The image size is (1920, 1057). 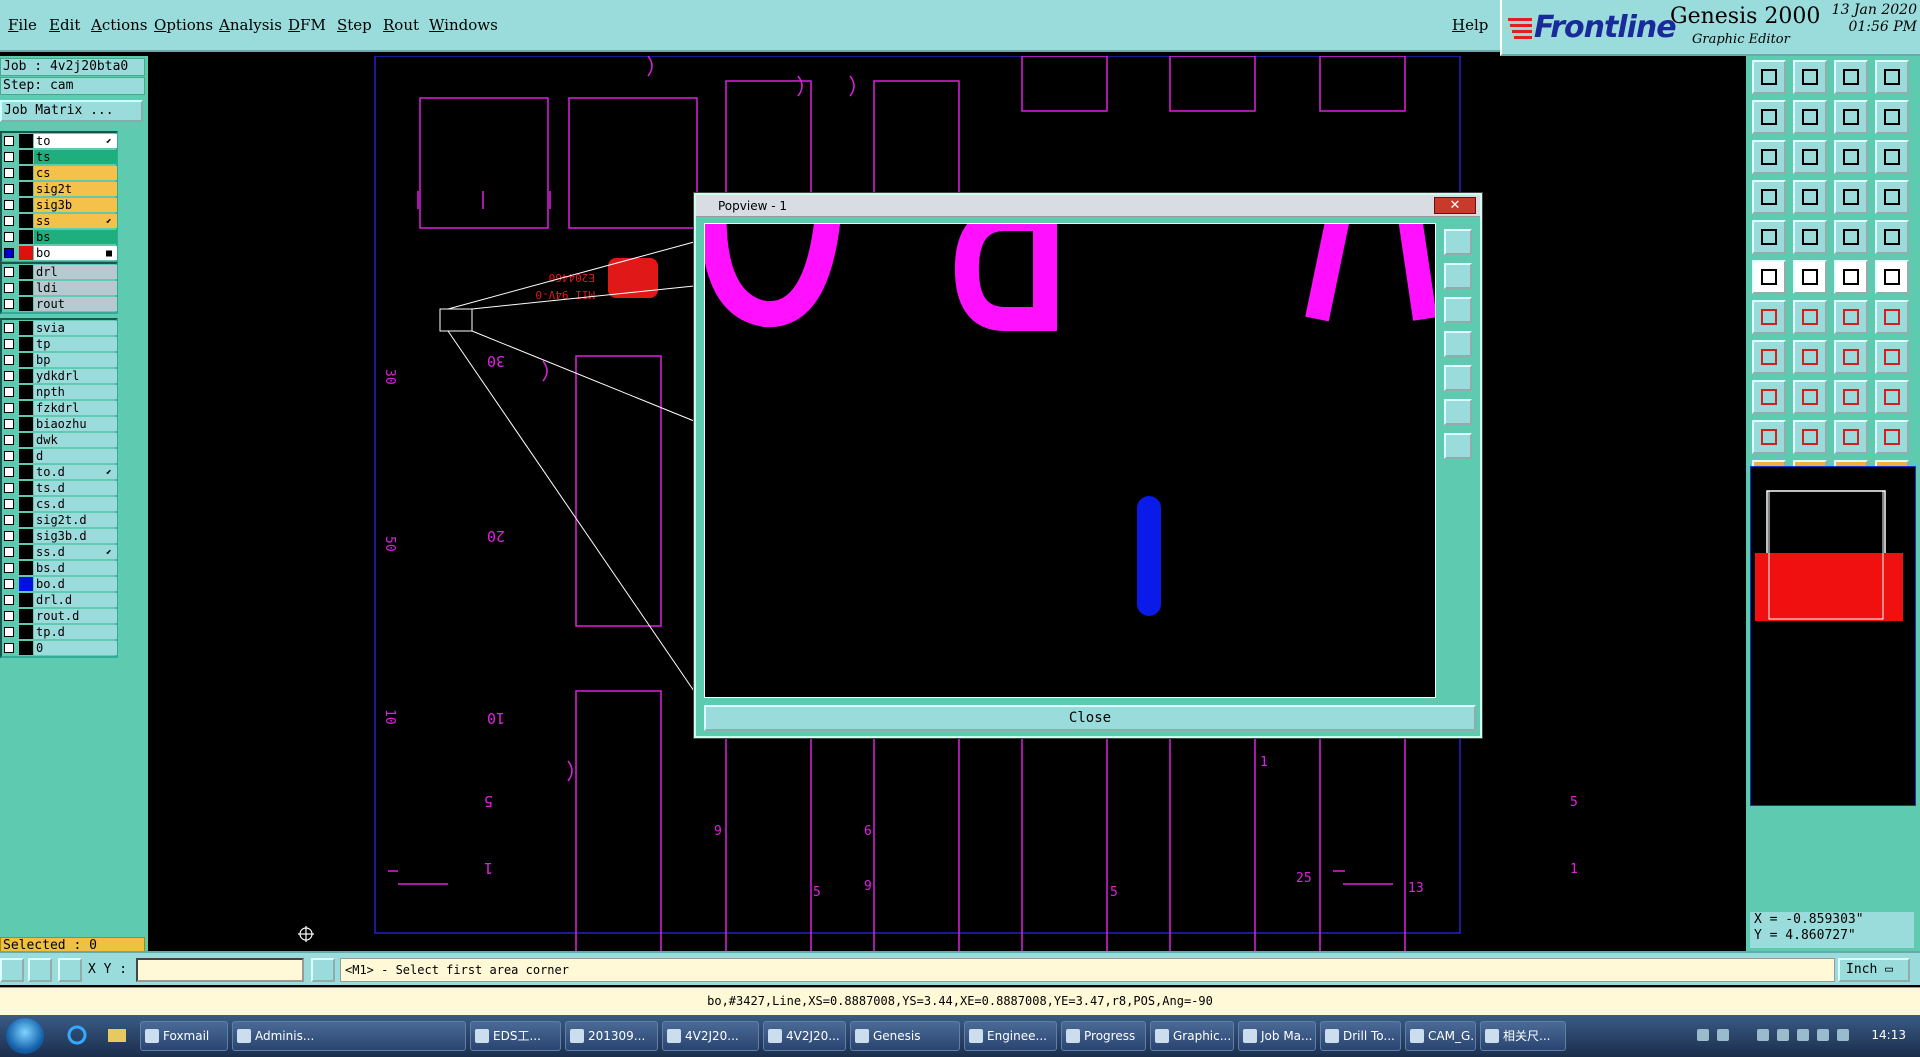 I want to click on layer-row: sig2t.d, so click(x=59, y=520).